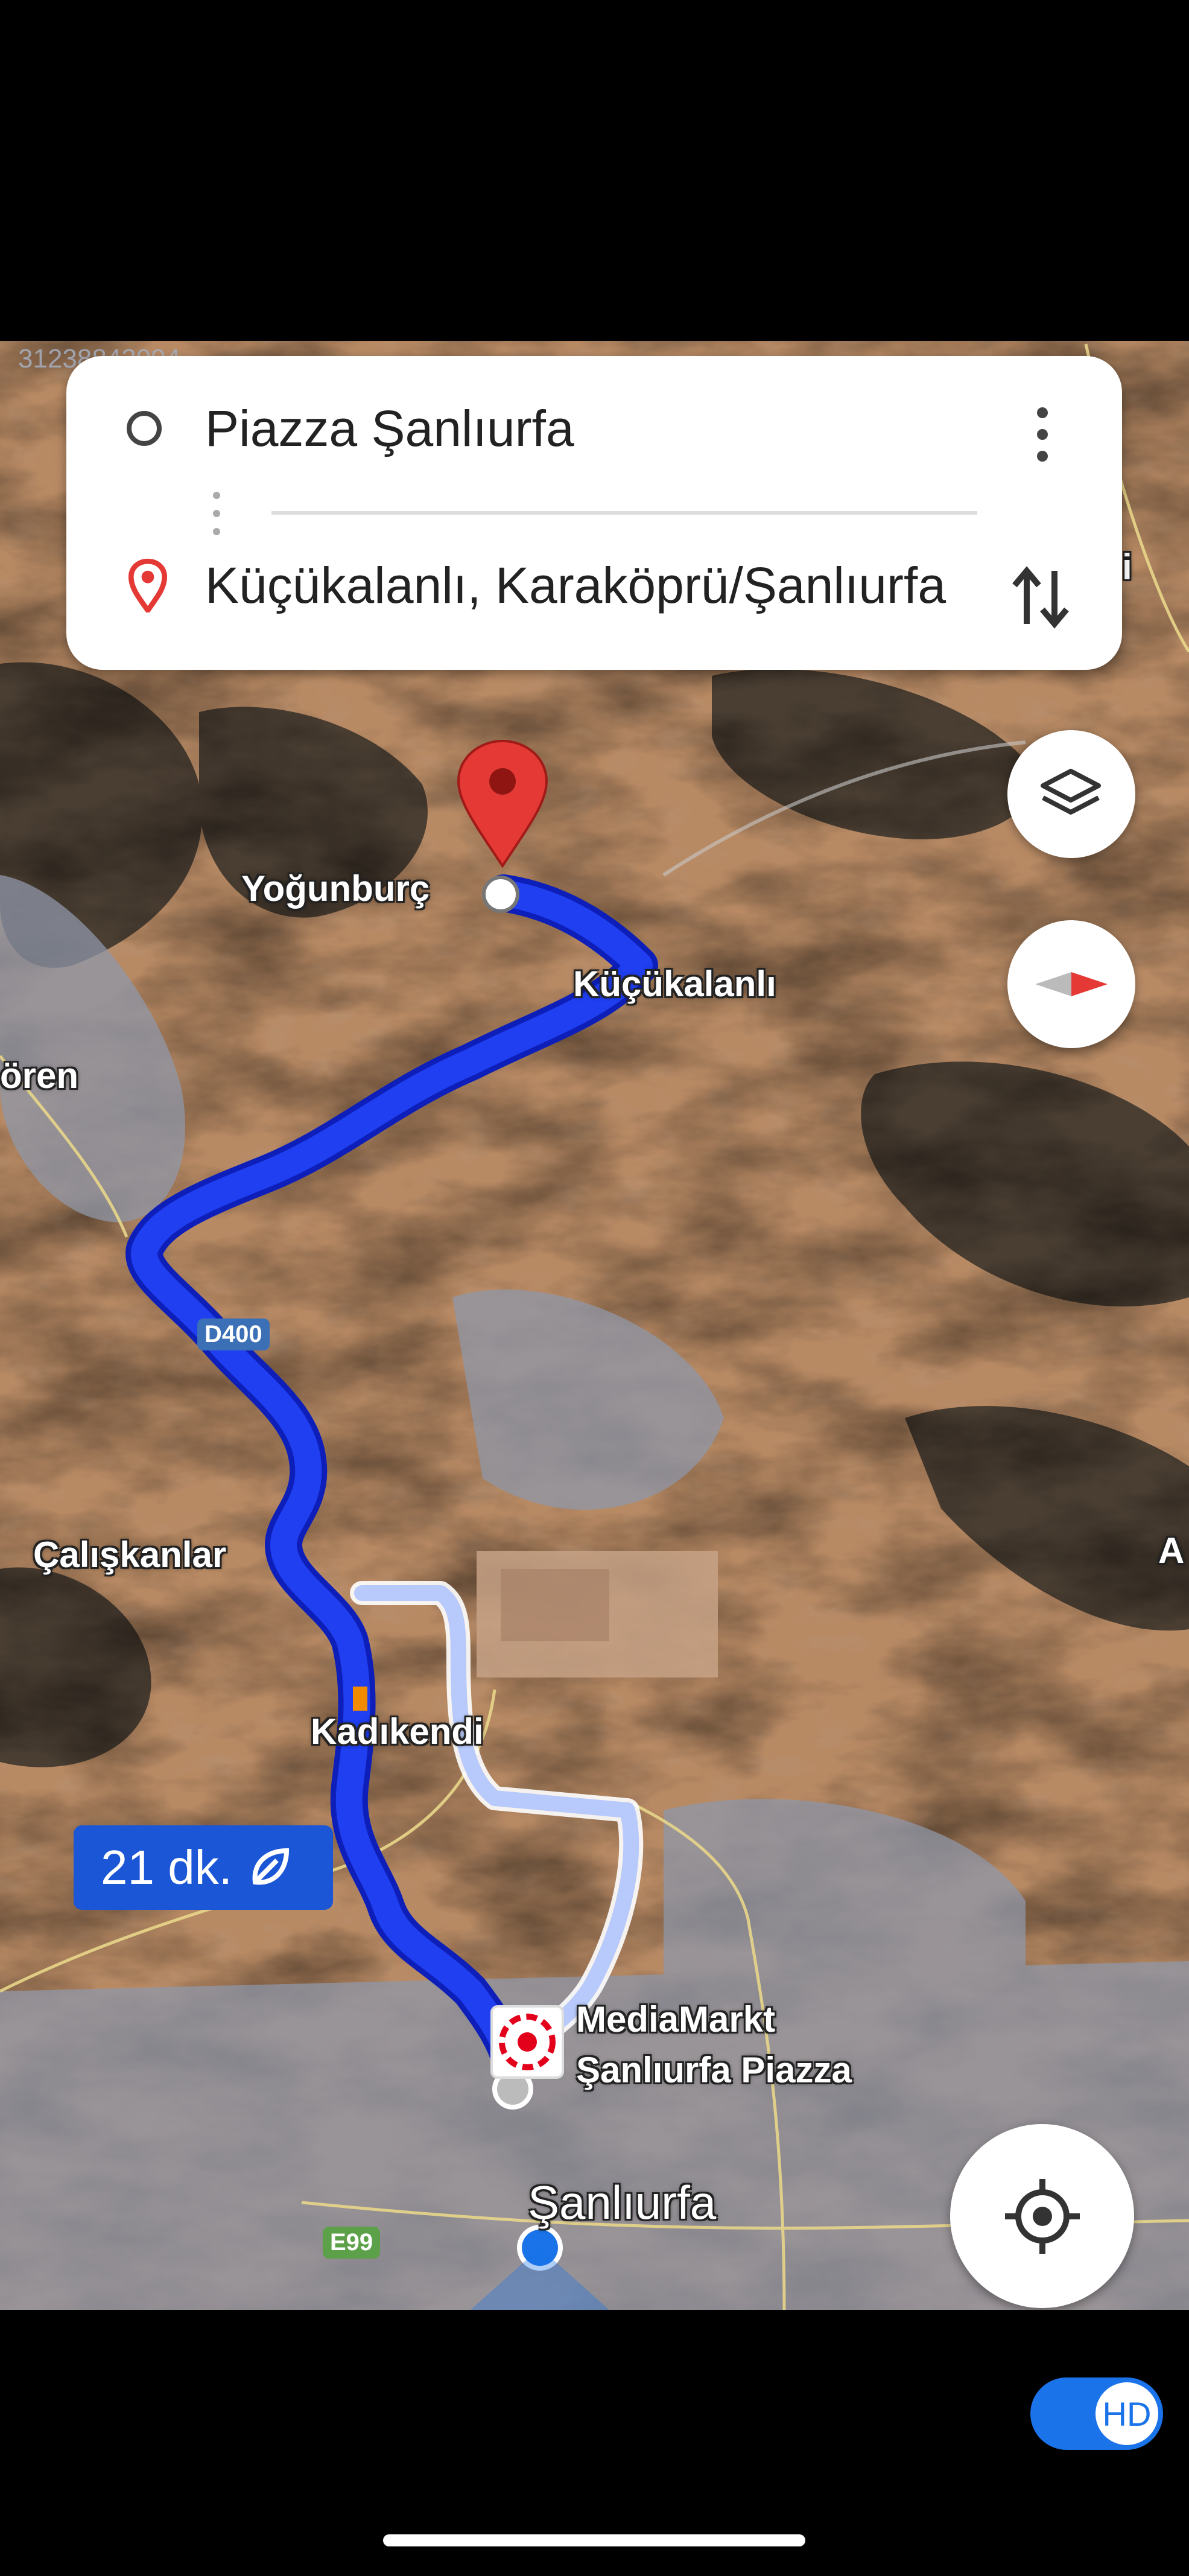  What do you see at coordinates (527, 2042) in the screenshot?
I see `mediamarkt-place-icon` at bounding box center [527, 2042].